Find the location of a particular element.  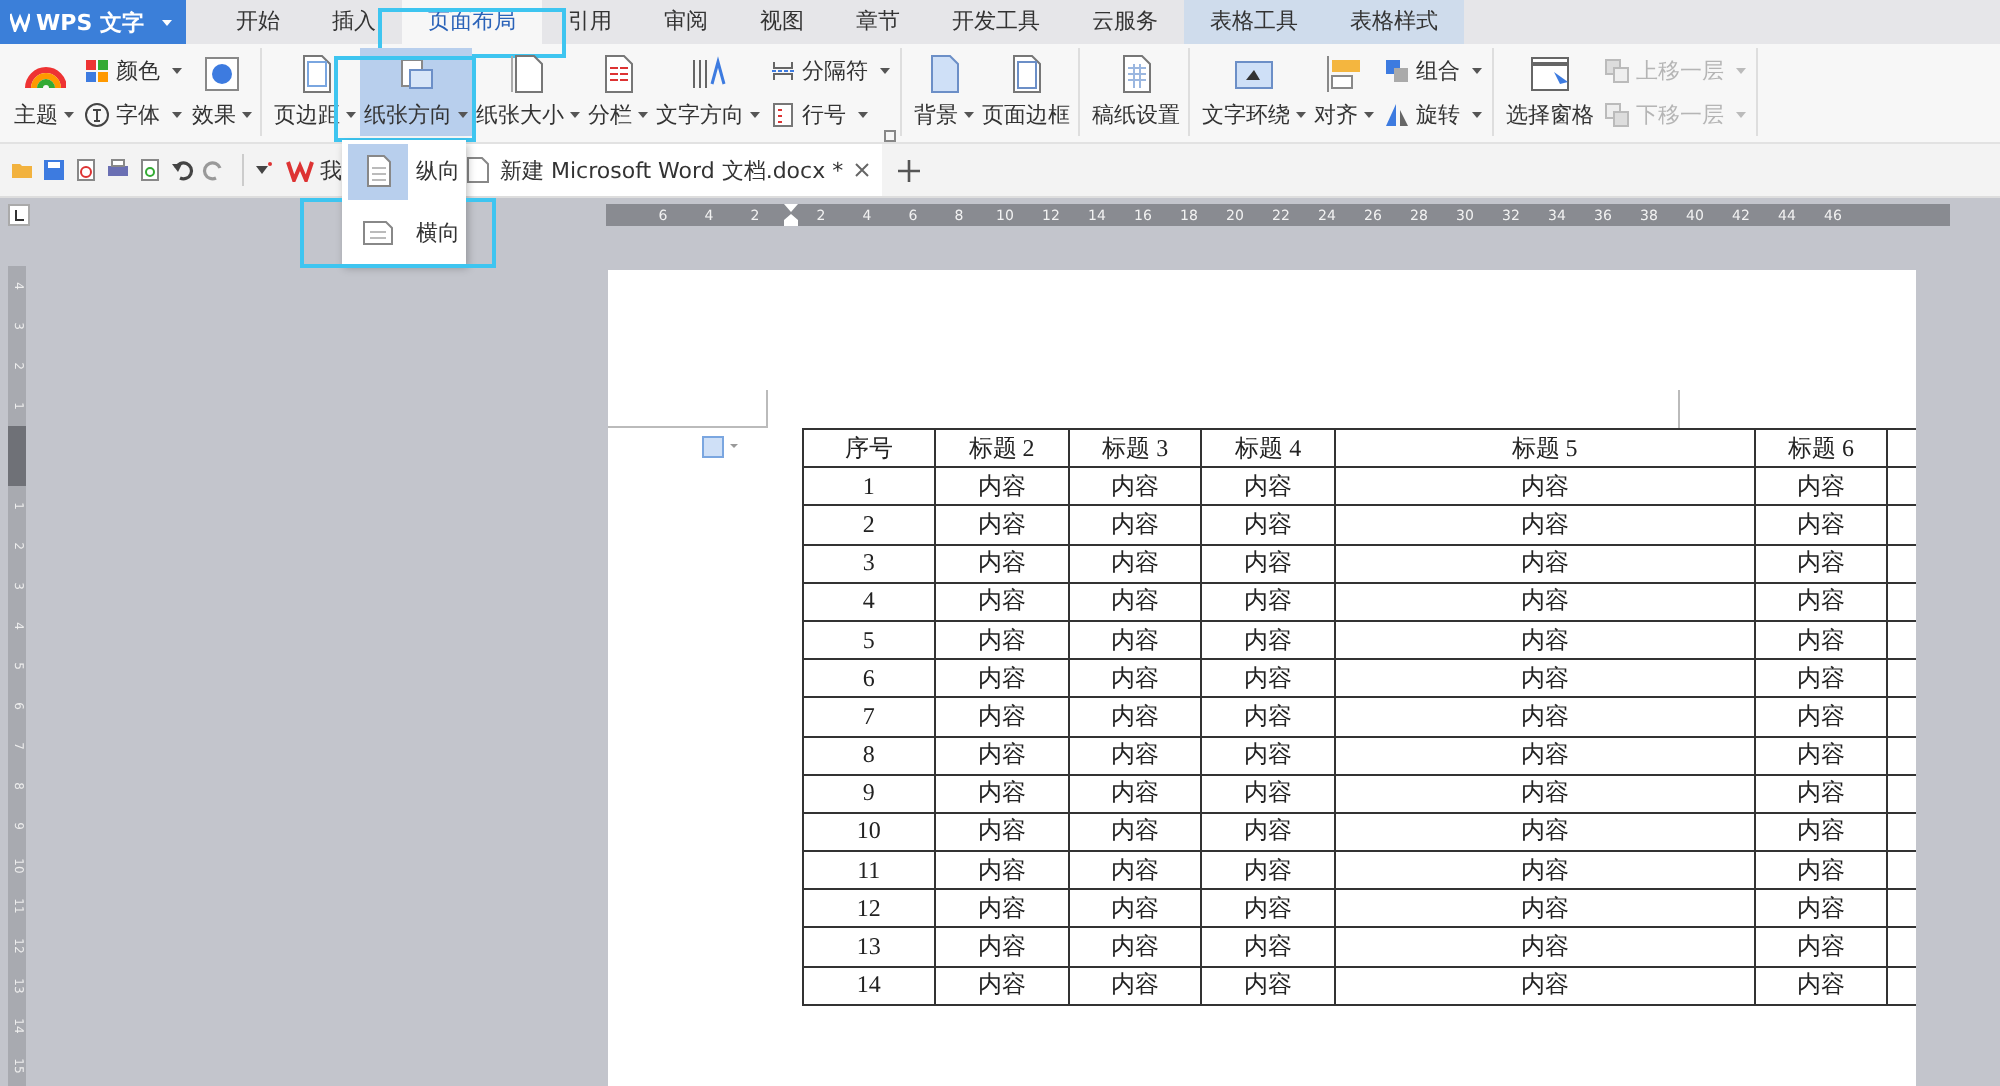

table-cell: 5 is located at coordinates (869, 640).